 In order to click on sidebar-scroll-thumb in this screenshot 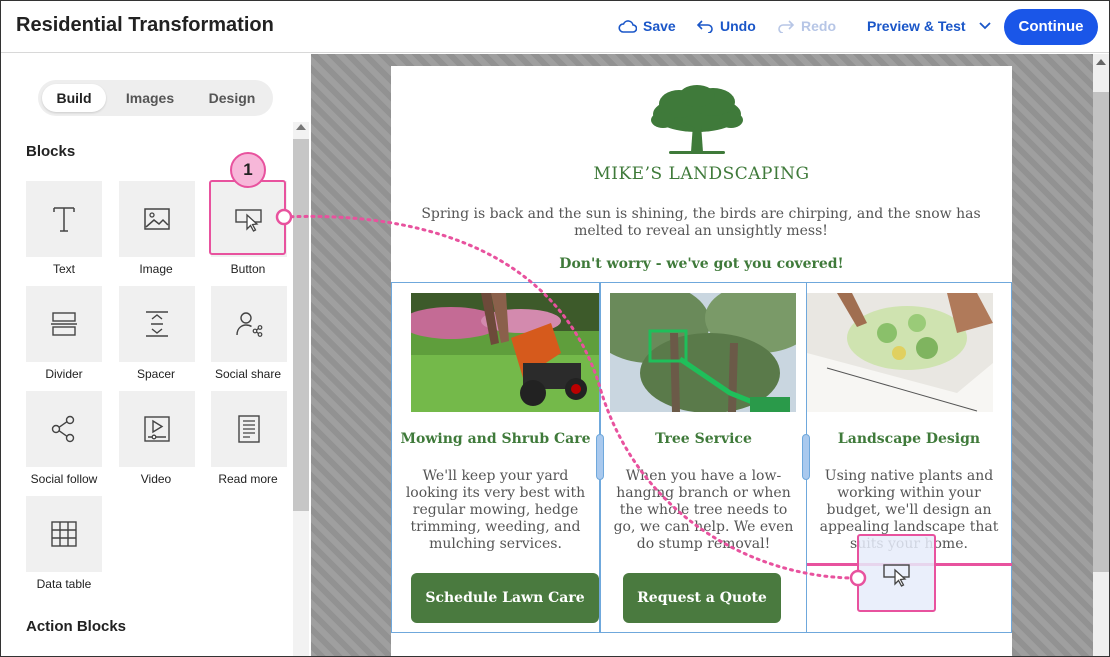, I will do `click(301, 325)`.